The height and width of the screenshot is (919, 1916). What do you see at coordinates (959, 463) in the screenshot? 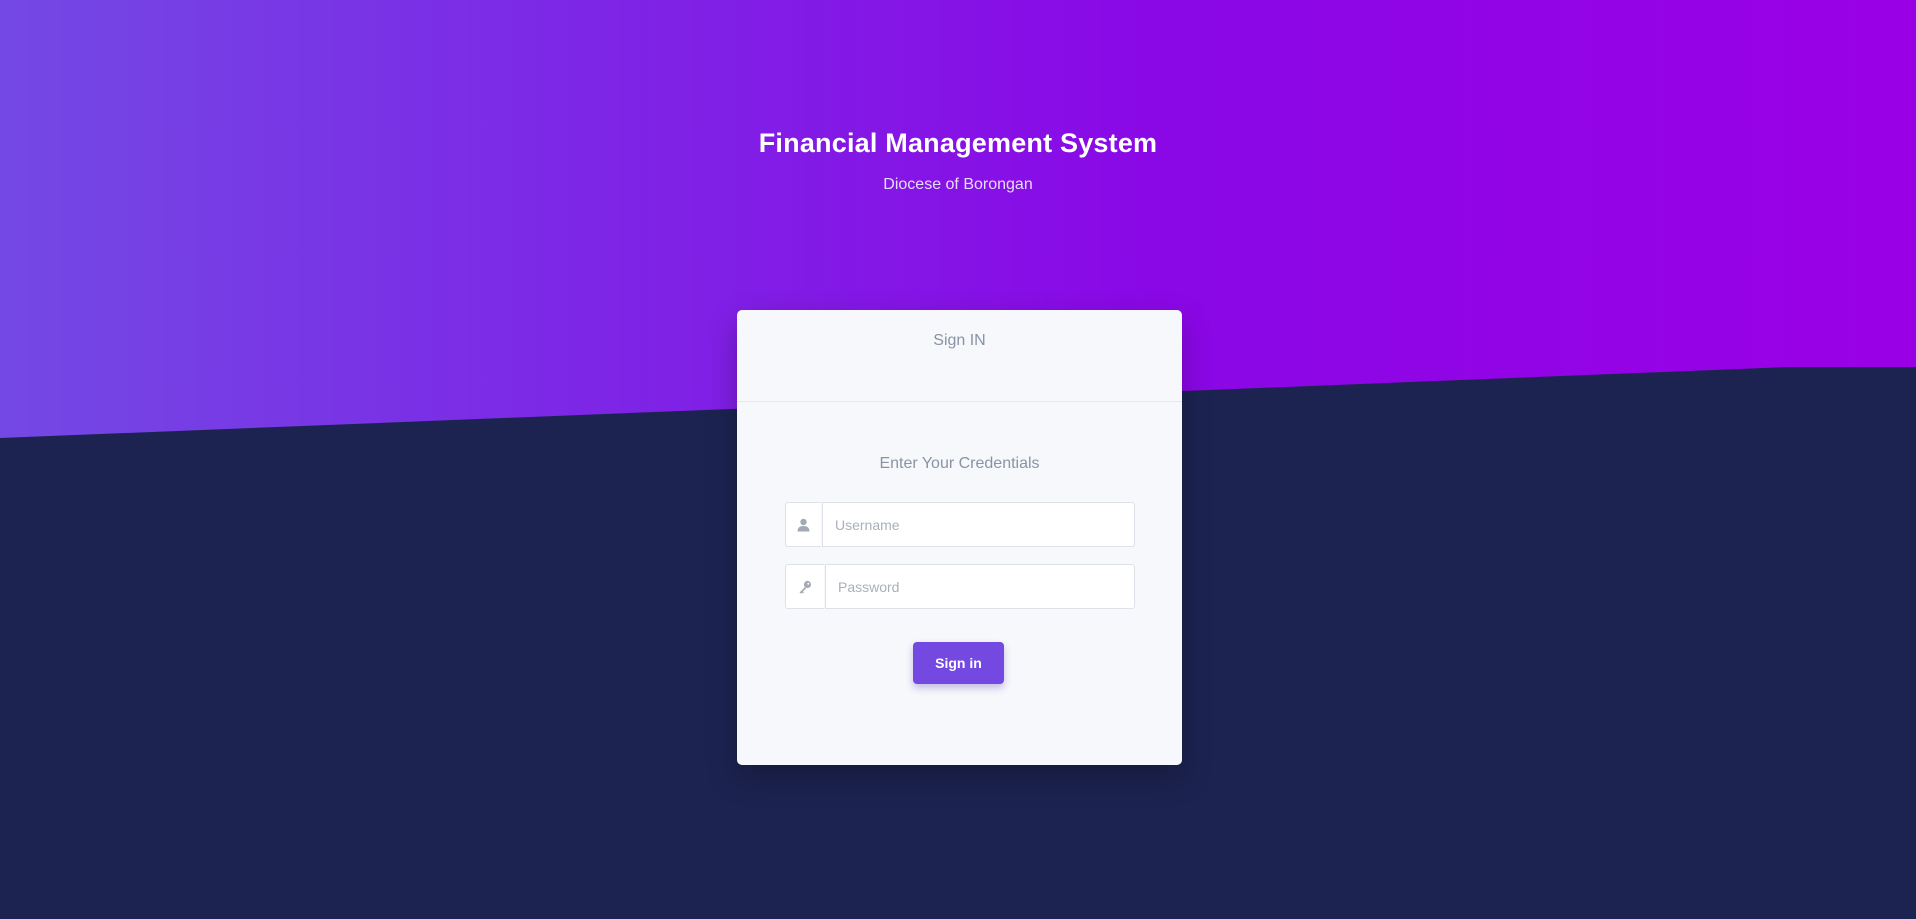
I see `credentials-label: Enter Your Credentials` at bounding box center [959, 463].